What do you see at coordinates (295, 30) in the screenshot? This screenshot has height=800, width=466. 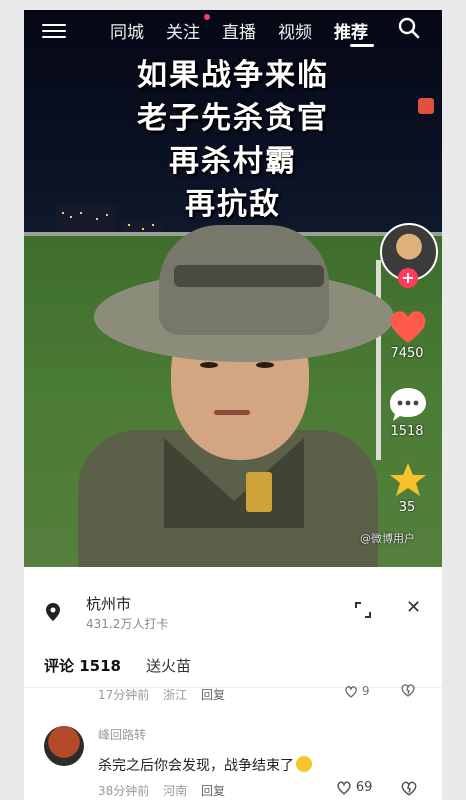 I see `tab-video: 视频` at bounding box center [295, 30].